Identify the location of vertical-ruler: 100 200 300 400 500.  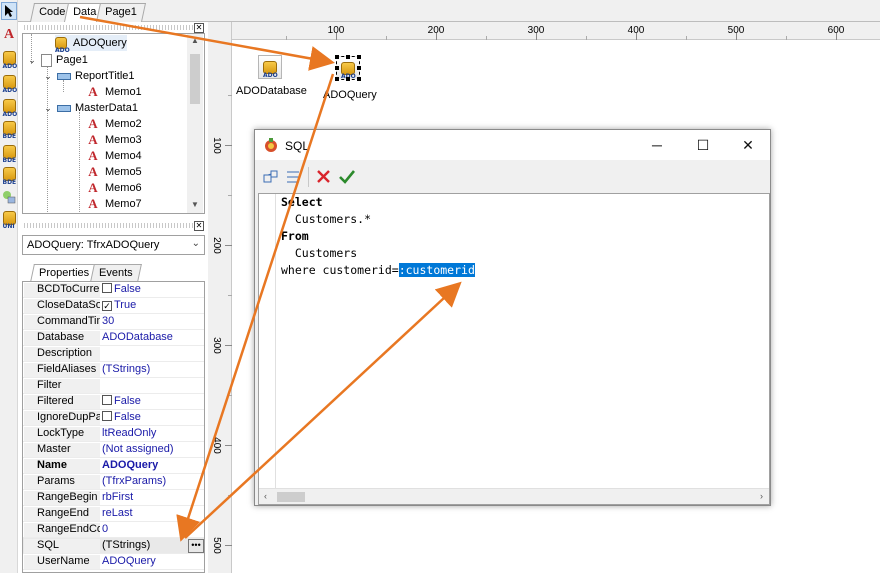
(220, 297).